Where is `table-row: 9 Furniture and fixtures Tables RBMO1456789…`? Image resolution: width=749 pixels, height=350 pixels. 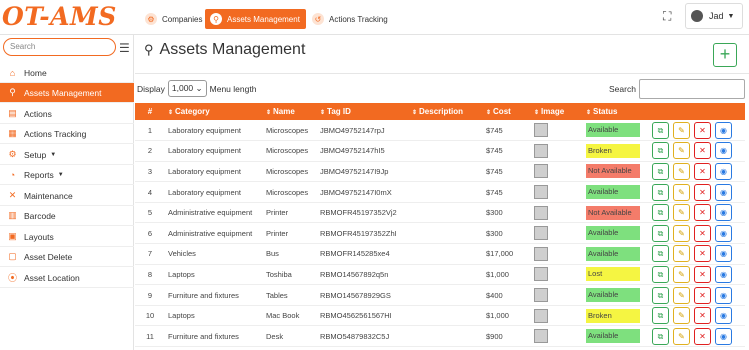
table-row: 9 Furniture and fixtures Tables RBMO1456789… is located at coordinates (440, 295).